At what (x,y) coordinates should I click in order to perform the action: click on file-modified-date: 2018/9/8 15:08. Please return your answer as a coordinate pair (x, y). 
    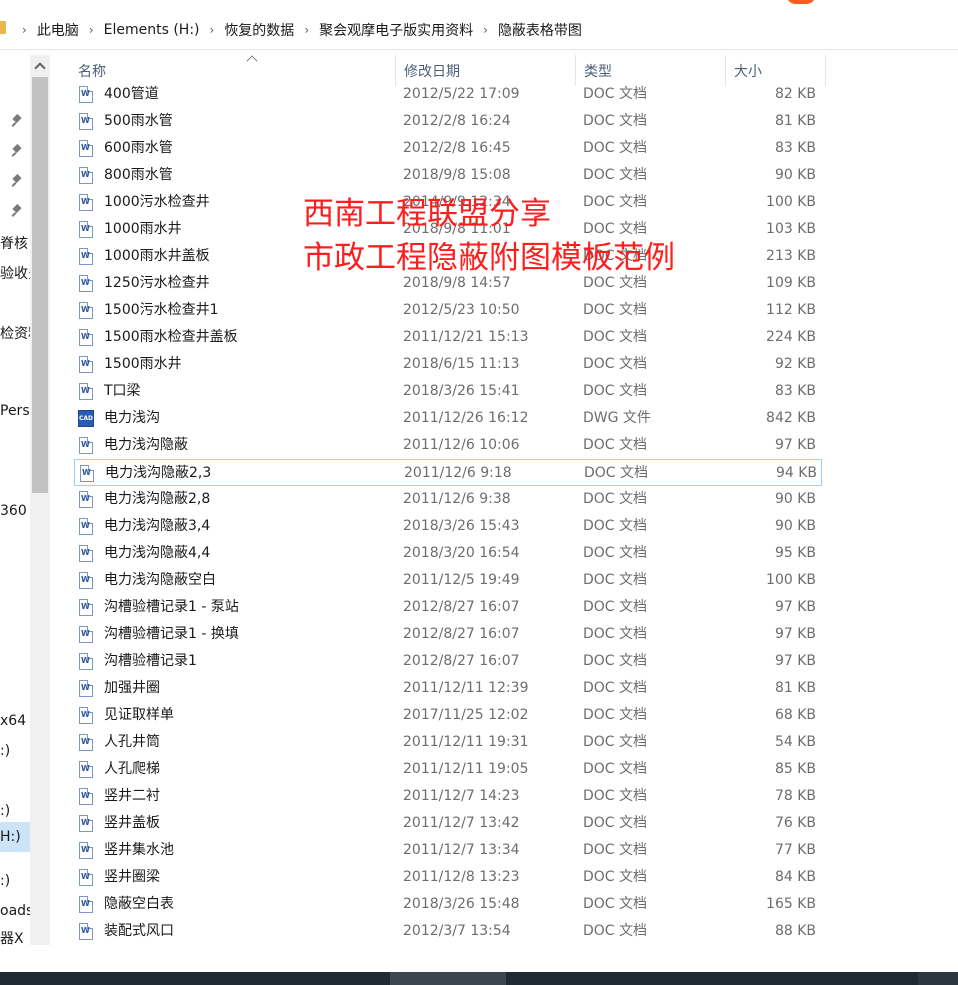
    Looking at the image, I should click on (457, 175).